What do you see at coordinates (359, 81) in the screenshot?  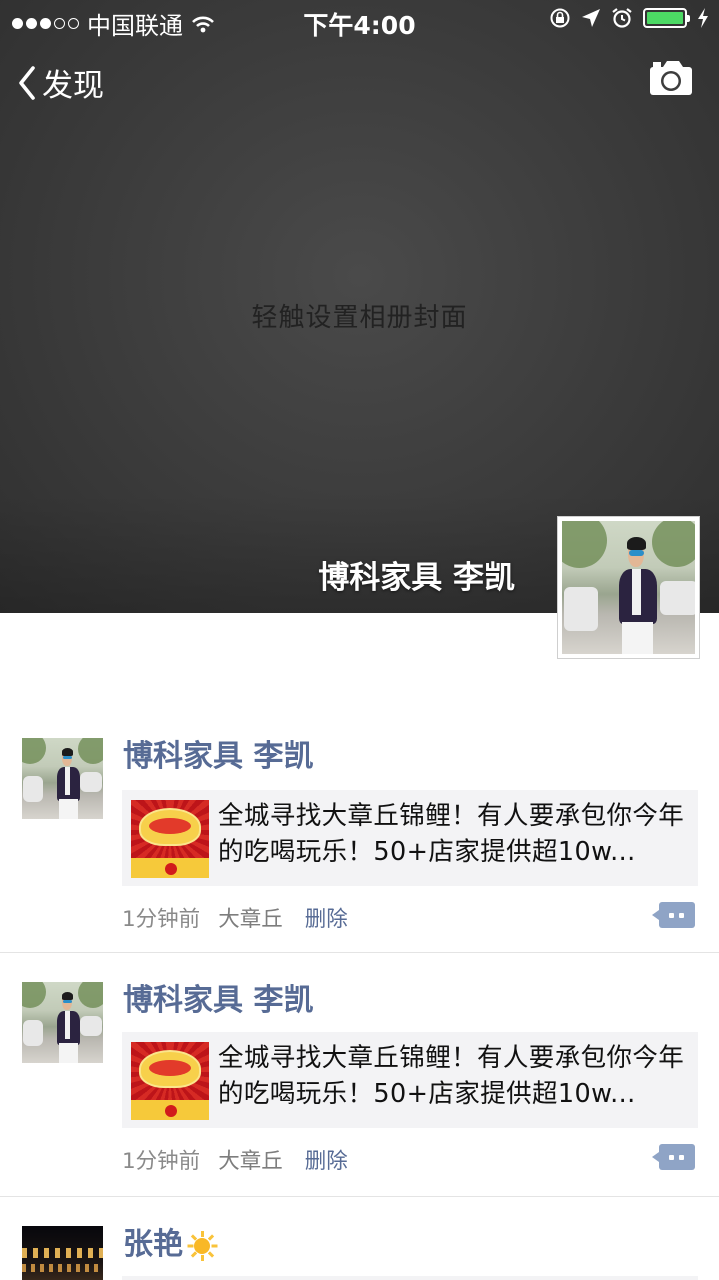 I see `nav-bar: 发现` at bounding box center [359, 81].